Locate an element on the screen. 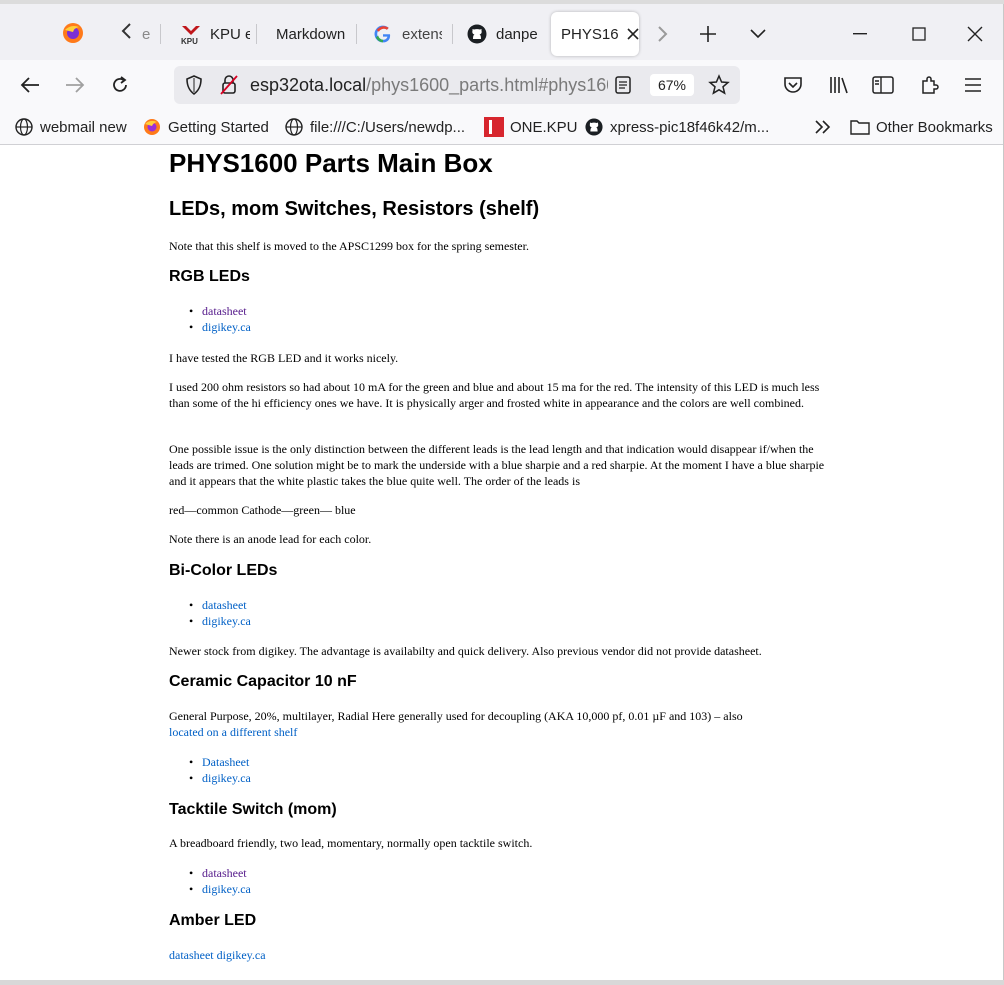  sidebar-button is located at coordinates (883, 85).